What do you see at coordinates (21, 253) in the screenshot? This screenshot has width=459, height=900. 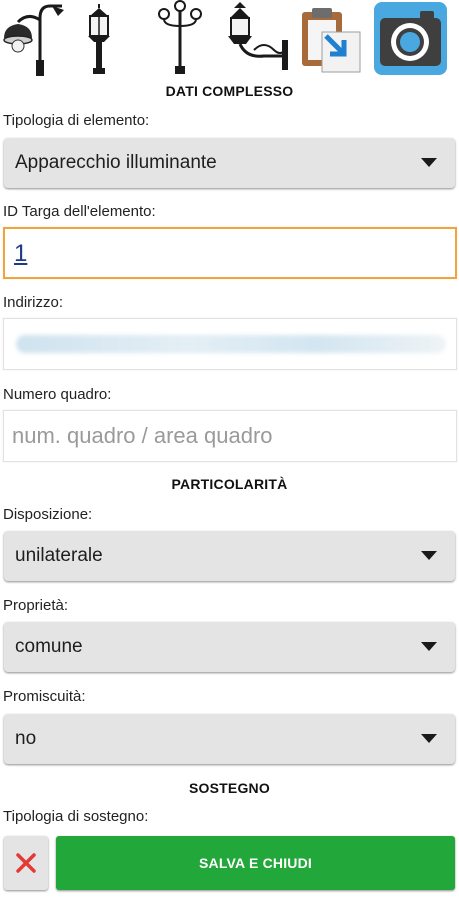 I see `element-id-value: 1` at bounding box center [21, 253].